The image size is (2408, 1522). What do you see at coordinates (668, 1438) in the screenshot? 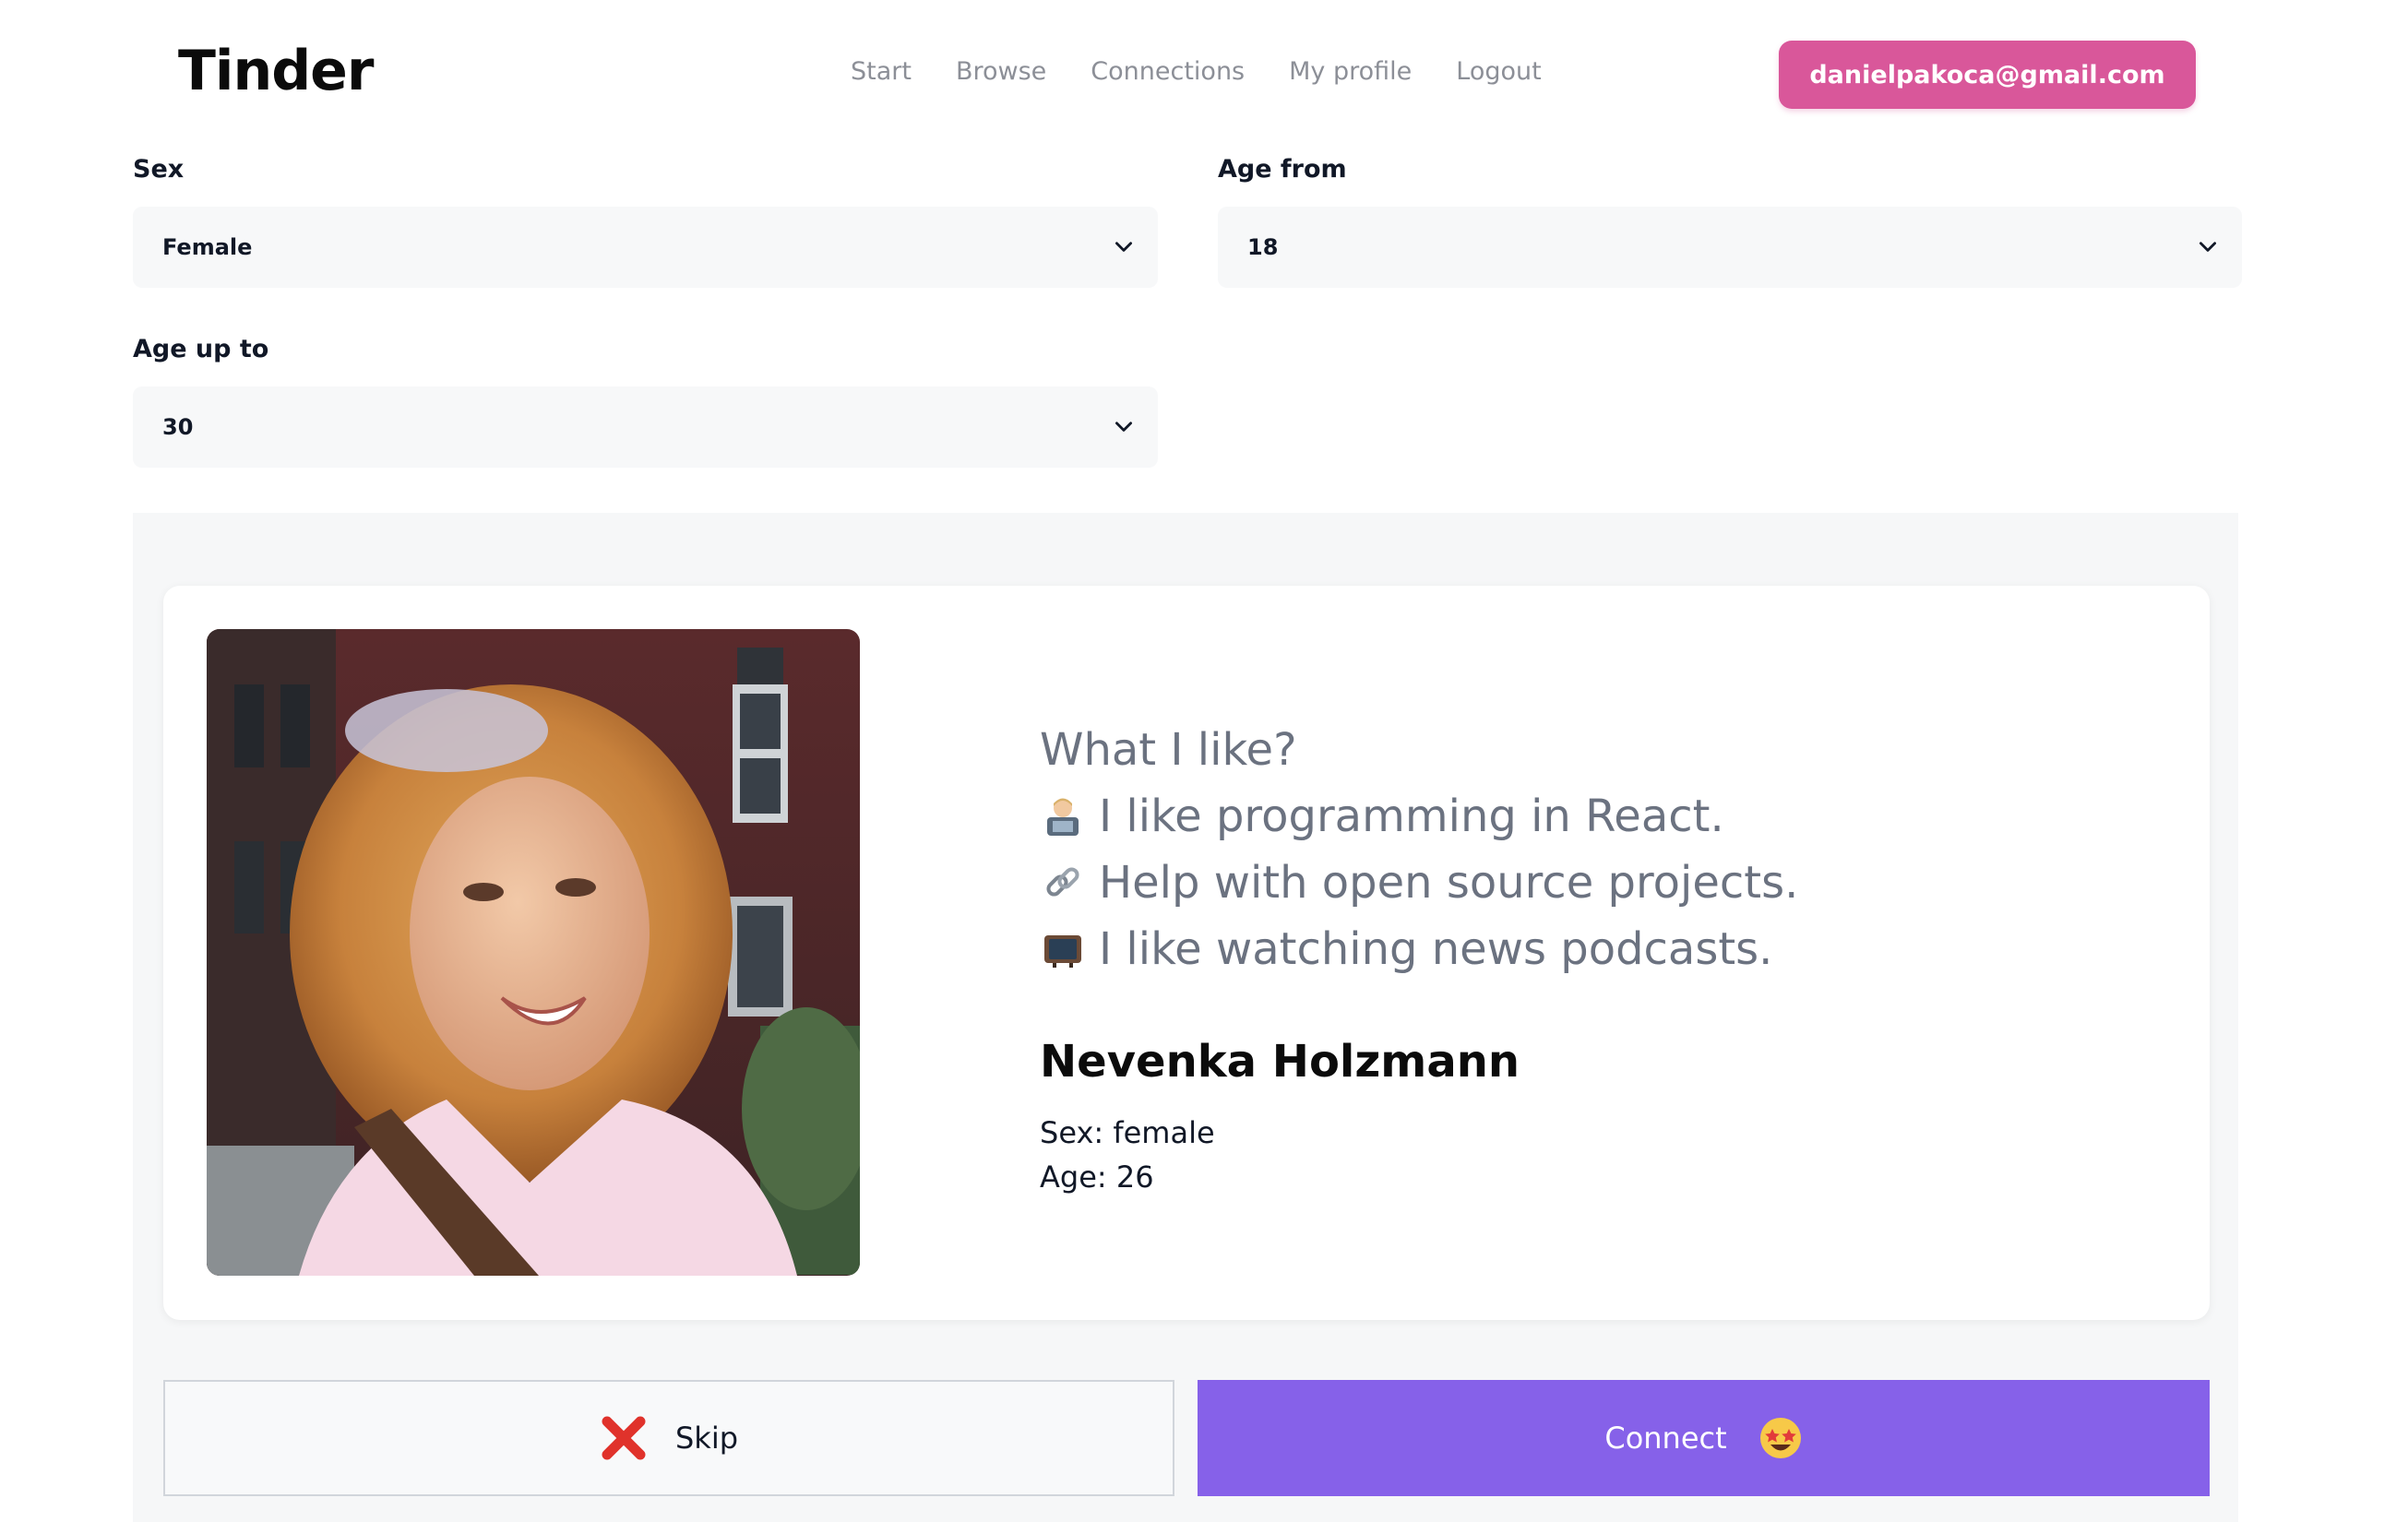
I see `skip-button: Skip` at bounding box center [668, 1438].